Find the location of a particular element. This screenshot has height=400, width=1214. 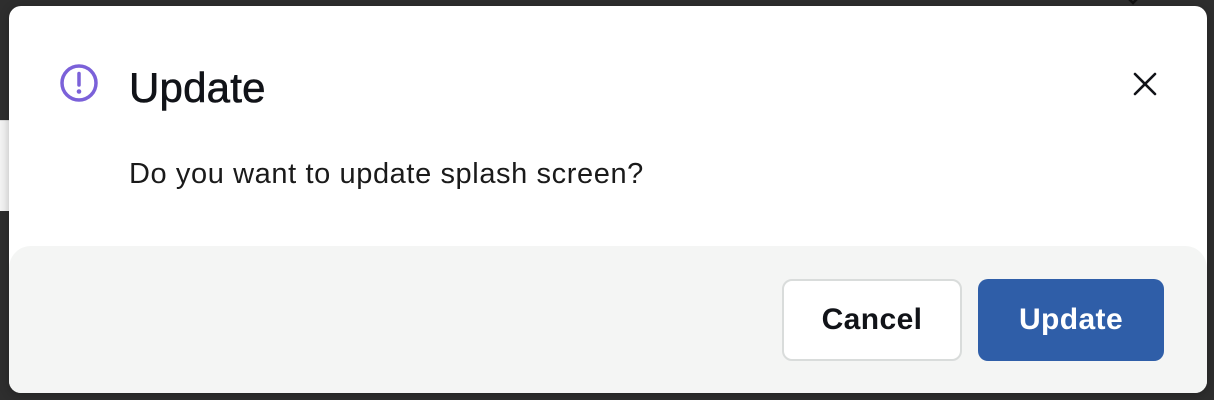

dialog-title: Update is located at coordinates (197, 88).